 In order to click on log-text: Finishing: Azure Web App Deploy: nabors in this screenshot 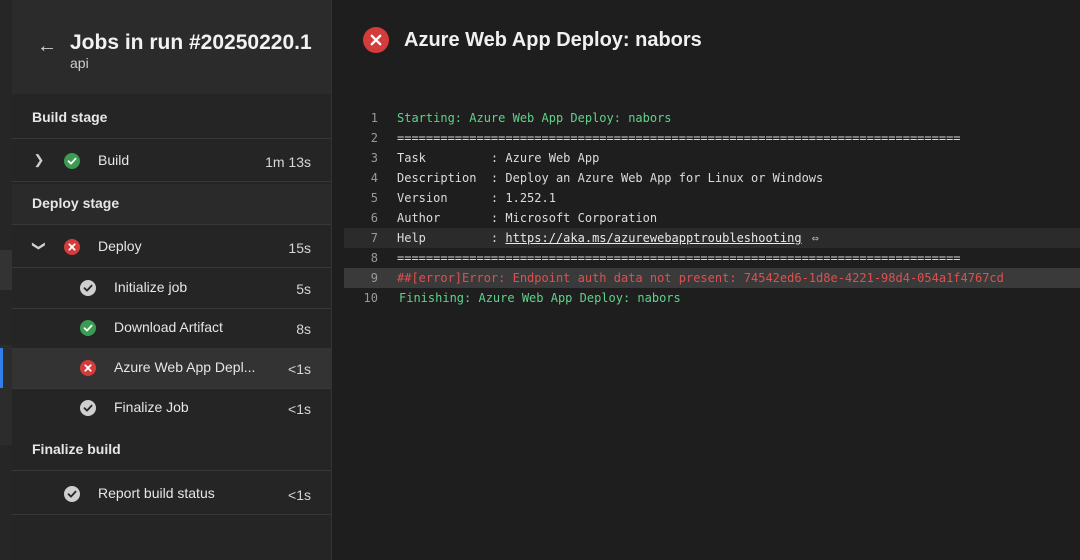, I will do `click(540, 298)`.